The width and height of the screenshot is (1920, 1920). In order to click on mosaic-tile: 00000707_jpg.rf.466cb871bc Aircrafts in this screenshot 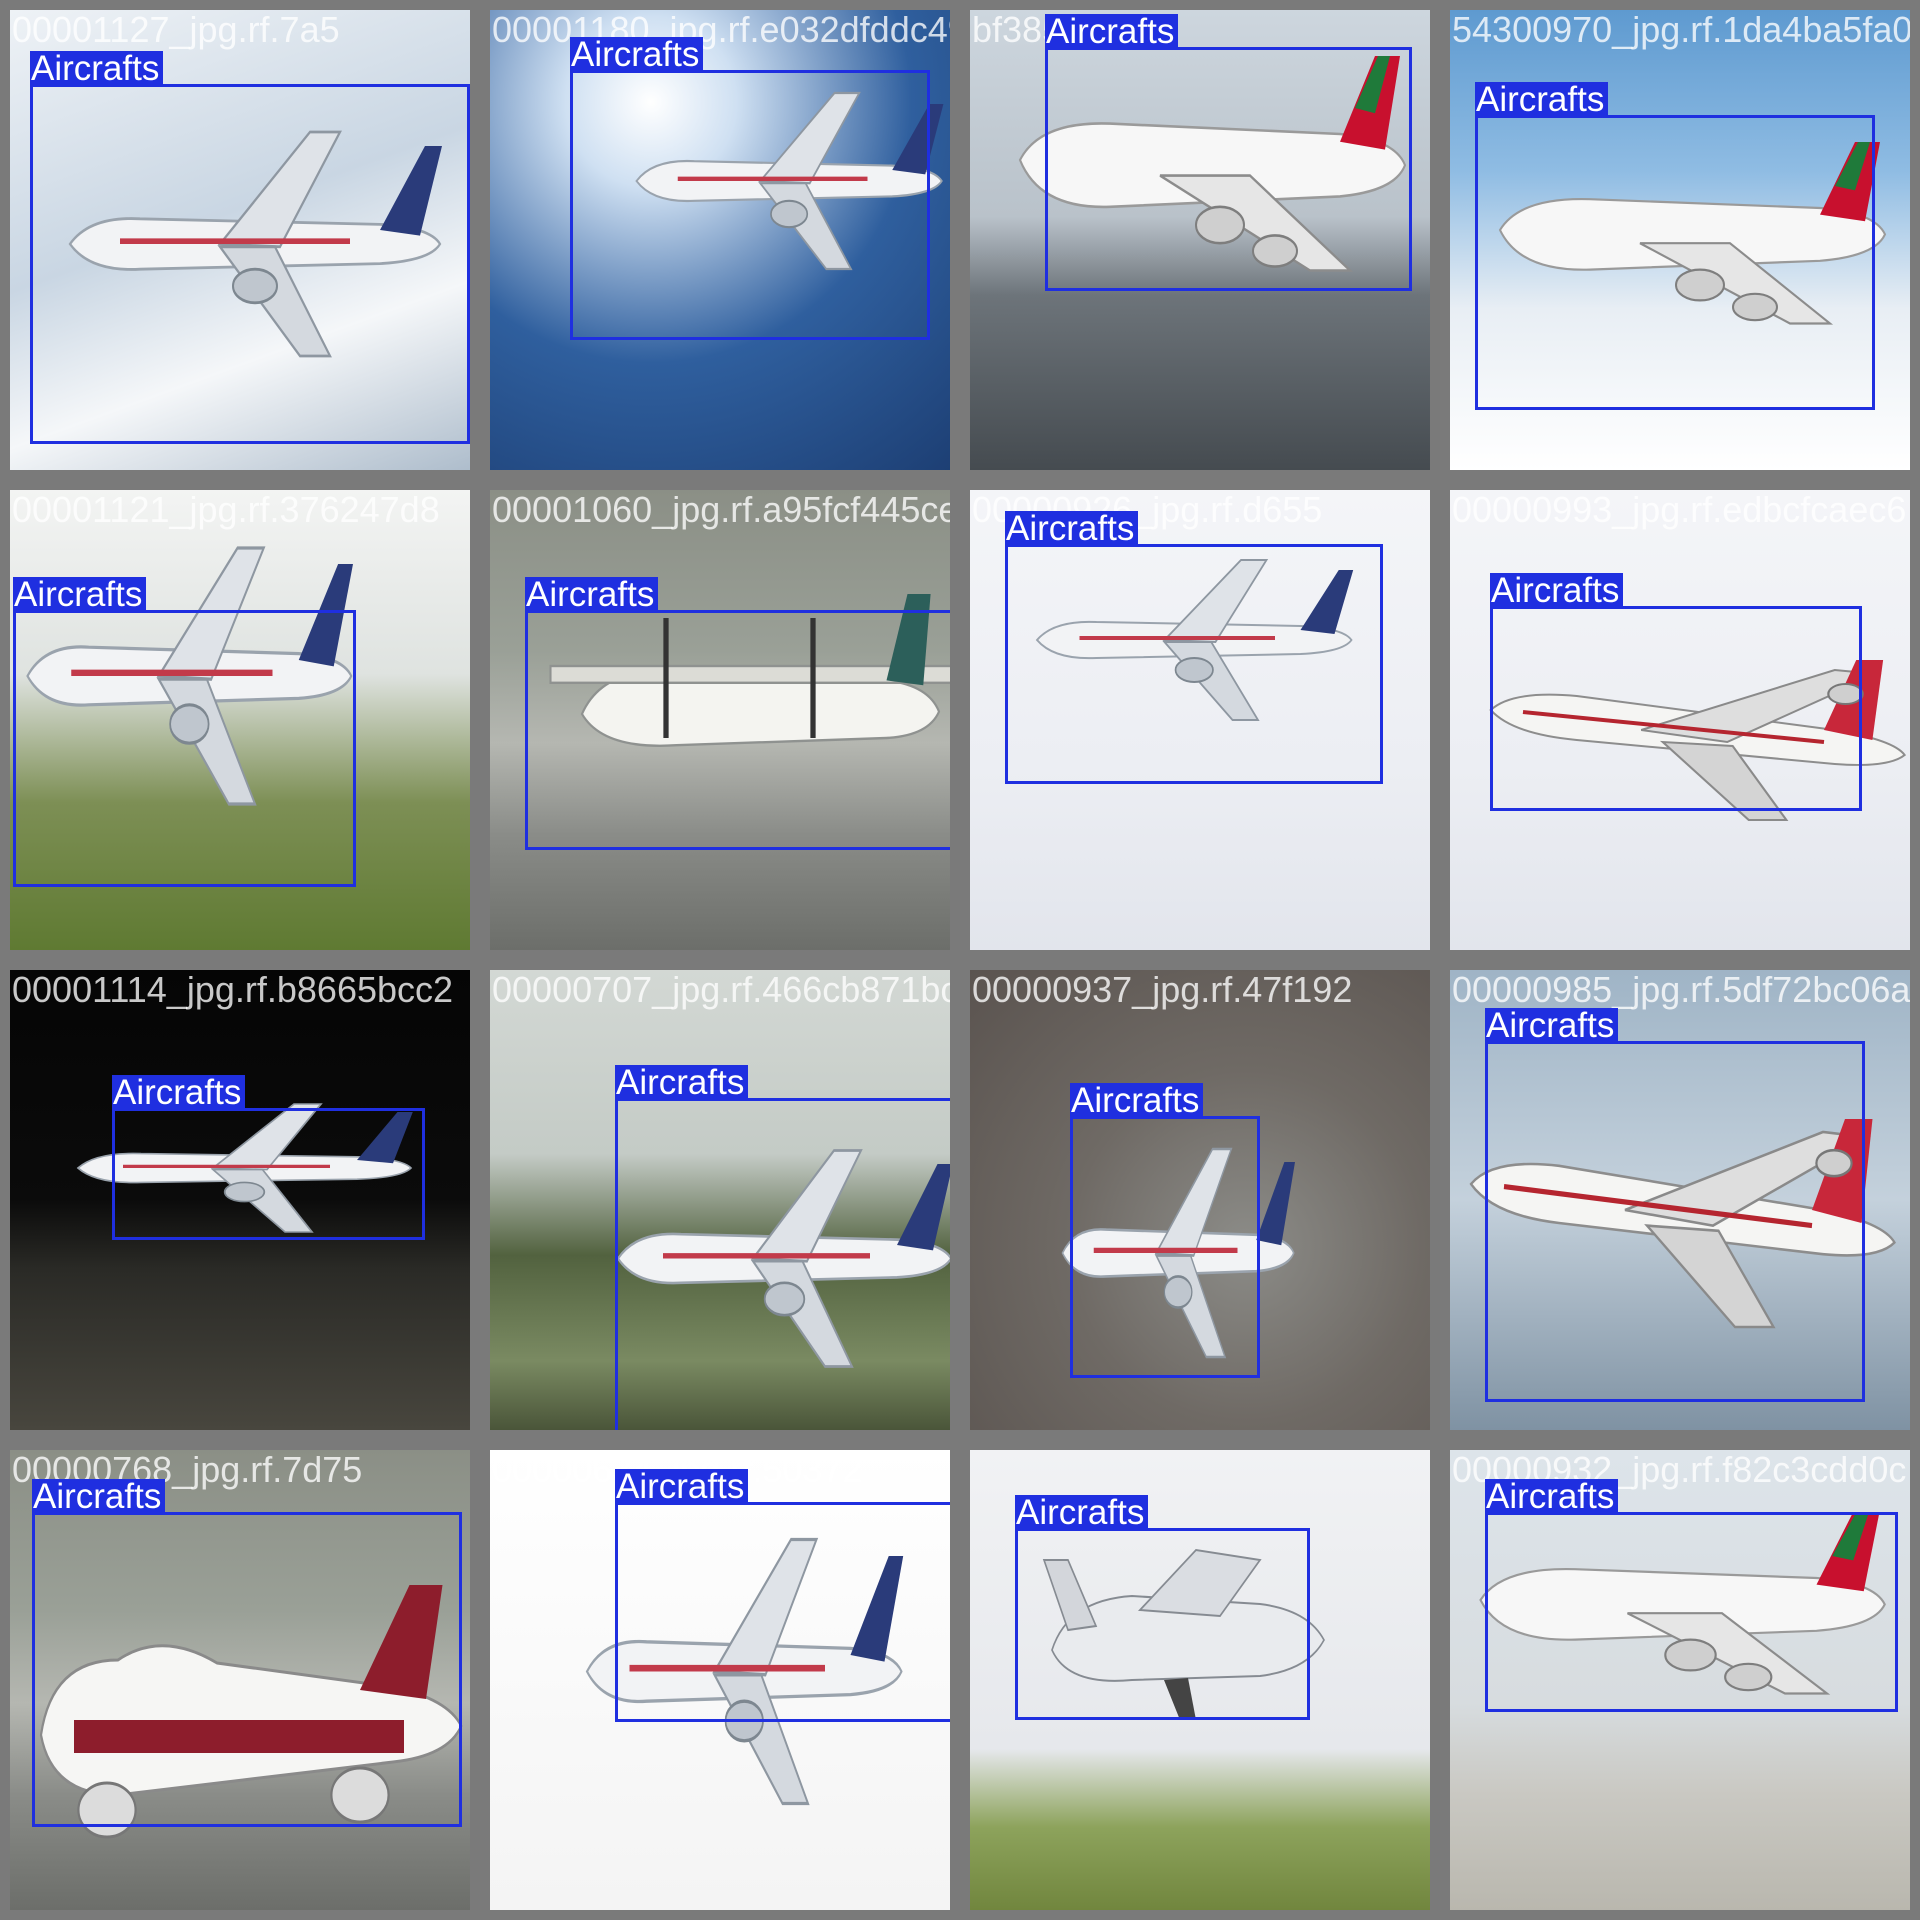, I will do `click(720, 1200)`.